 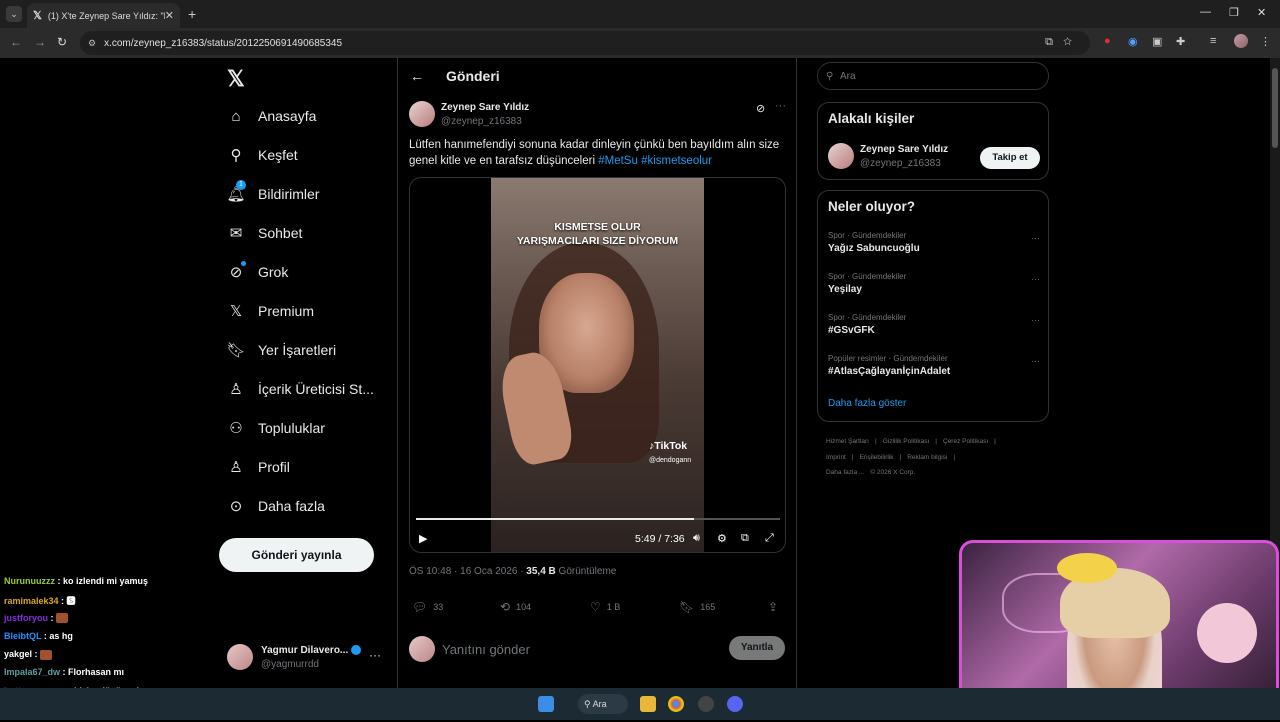 I want to click on search-input: ⚲ Ara, so click(x=933, y=76).